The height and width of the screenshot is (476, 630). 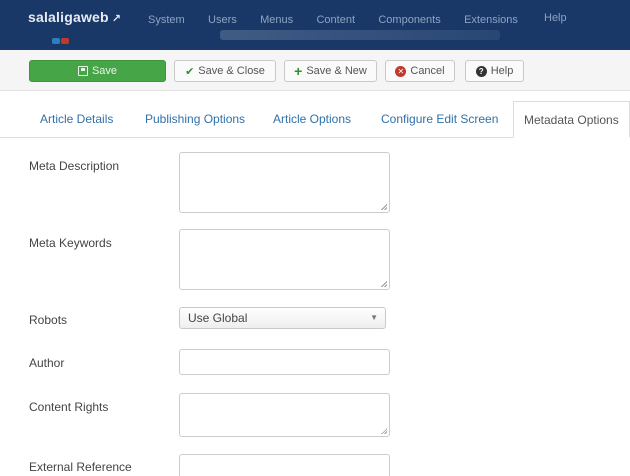 I want to click on cancel-button: ✕ Cancel, so click(x=420, y=71).